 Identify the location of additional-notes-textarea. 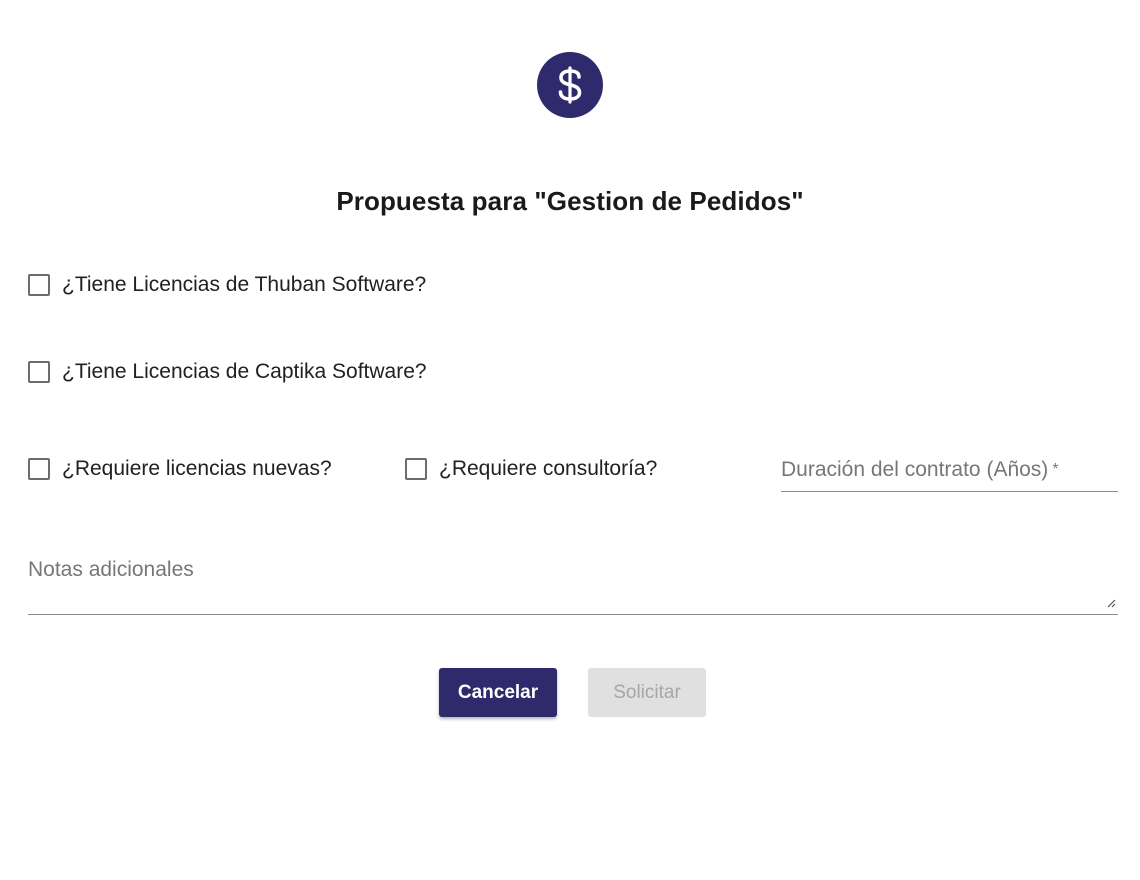
(575, 582).